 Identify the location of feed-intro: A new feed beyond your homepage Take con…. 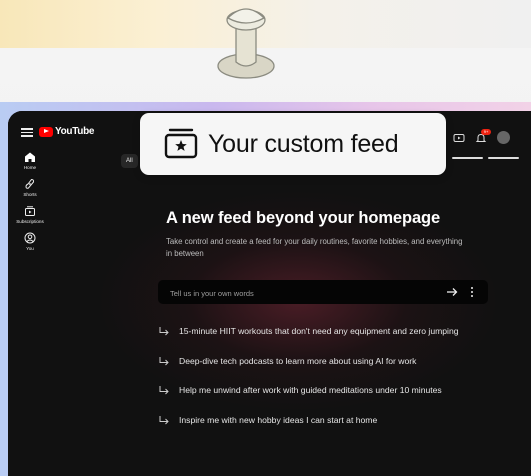
(336, 234).